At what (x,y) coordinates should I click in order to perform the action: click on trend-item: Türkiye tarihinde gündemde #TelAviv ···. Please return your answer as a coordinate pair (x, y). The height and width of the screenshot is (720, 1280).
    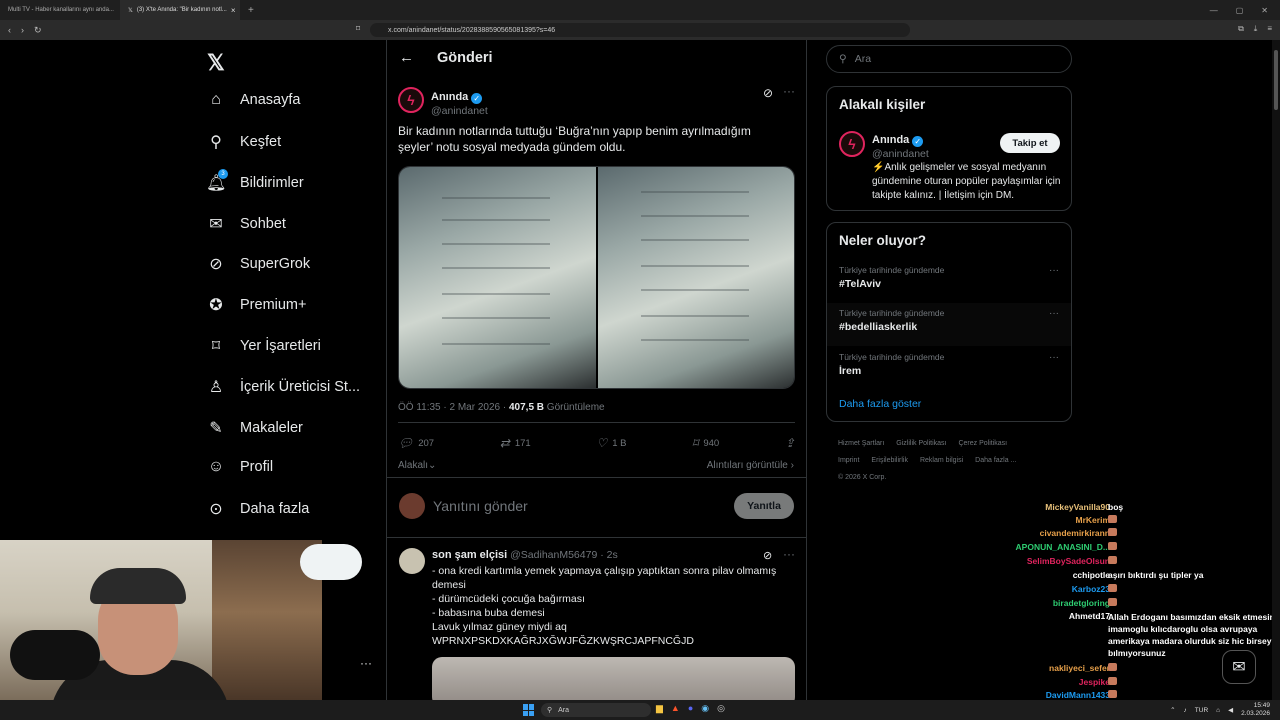
    Looking at the image, I should click on (949, 281).